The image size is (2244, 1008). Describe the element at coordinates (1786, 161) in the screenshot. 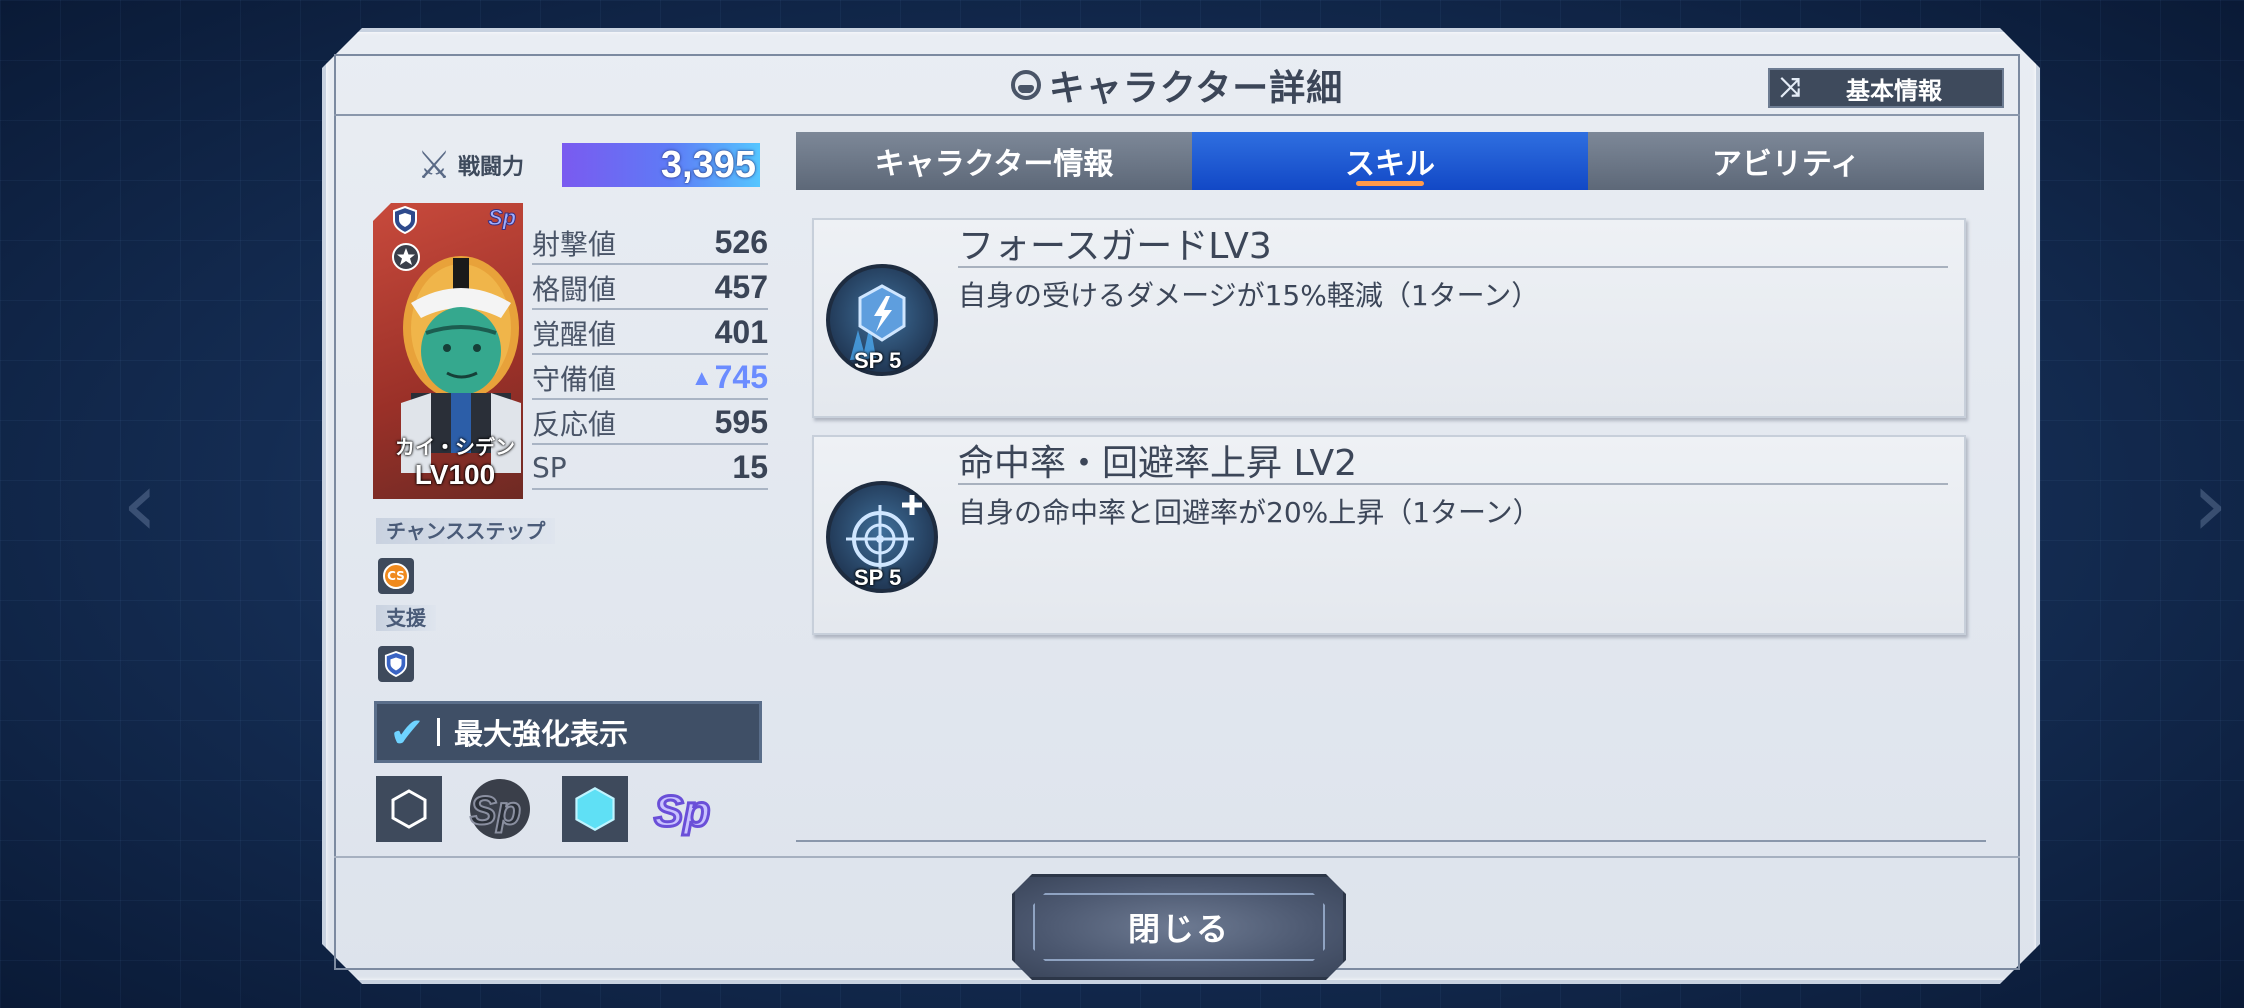

I see `tab-ability: アビリティ` at that location.